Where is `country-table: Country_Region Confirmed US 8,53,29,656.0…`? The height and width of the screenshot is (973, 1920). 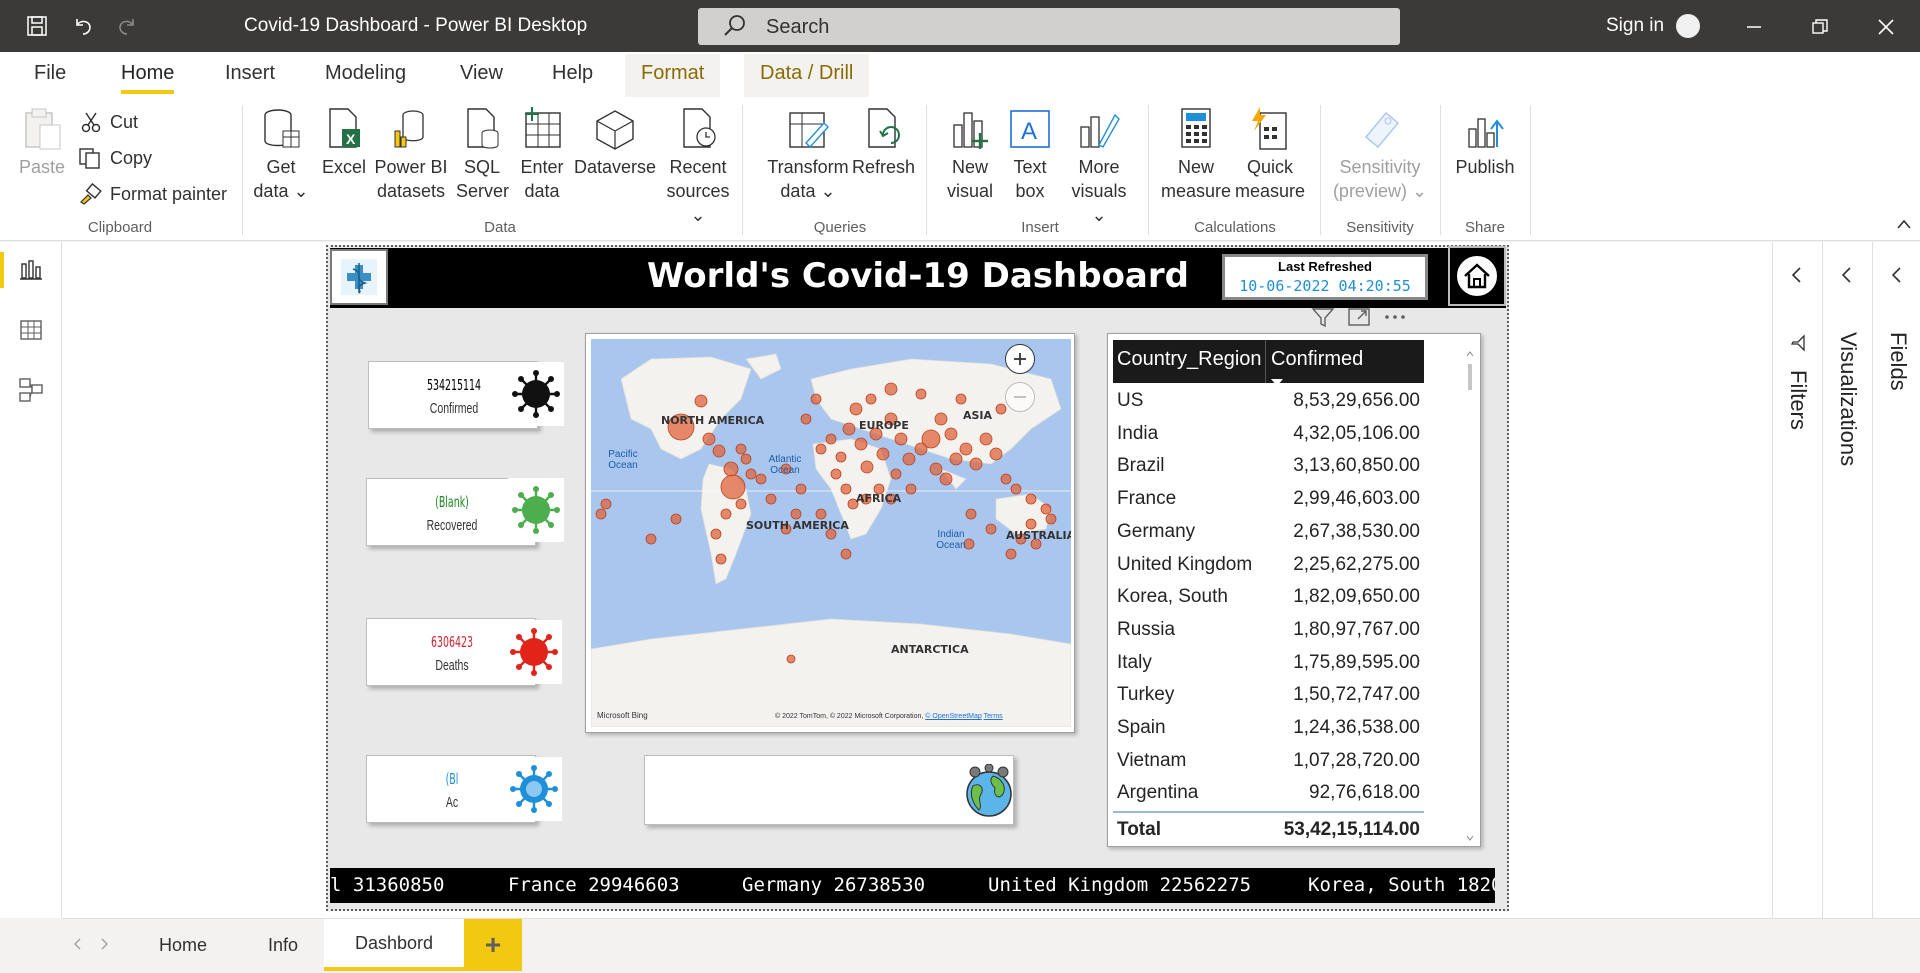 country-table: Country_Region Confirmed US 8,53,29,656.0… is located at coordinates (1294, 590).